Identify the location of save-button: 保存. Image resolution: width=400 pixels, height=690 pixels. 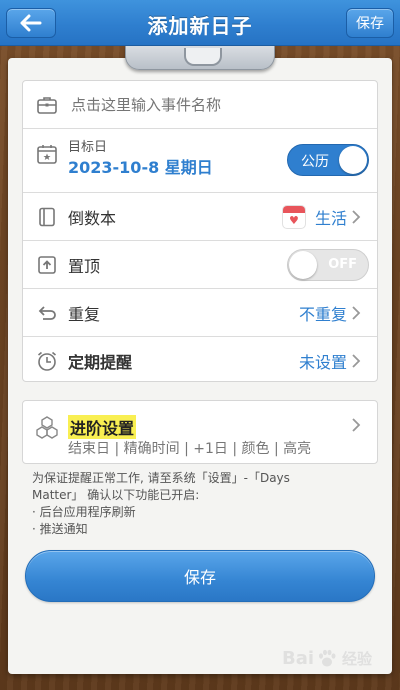
(200, 576).